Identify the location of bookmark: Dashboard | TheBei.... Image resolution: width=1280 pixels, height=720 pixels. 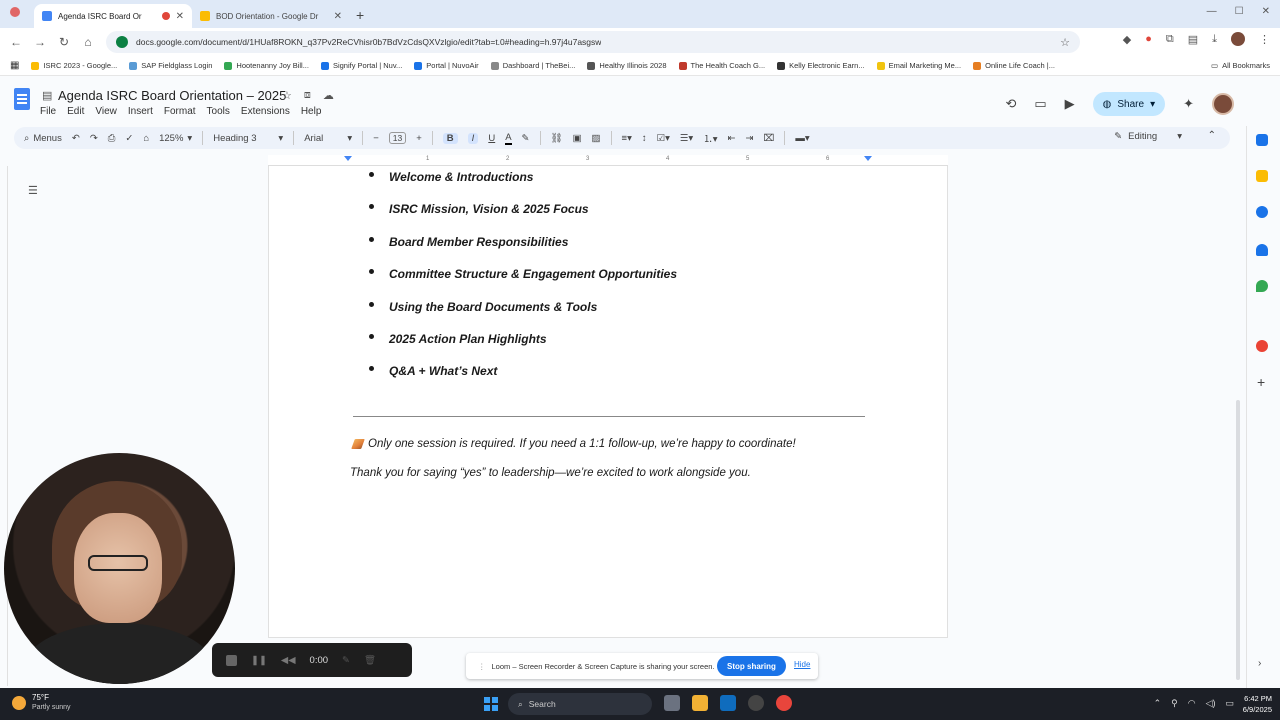
(532, 65).